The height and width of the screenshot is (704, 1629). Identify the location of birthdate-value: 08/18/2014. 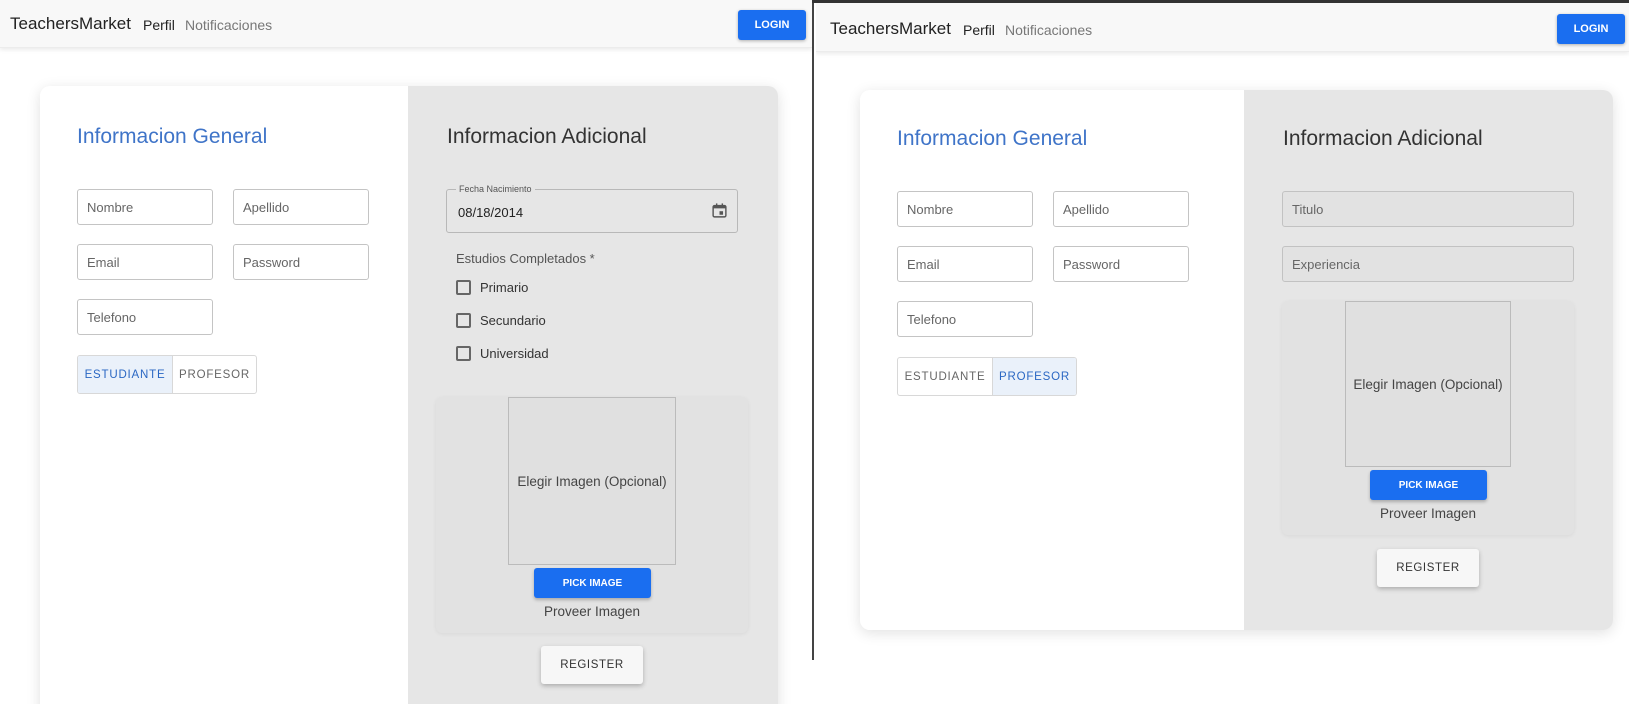
(491, 212).